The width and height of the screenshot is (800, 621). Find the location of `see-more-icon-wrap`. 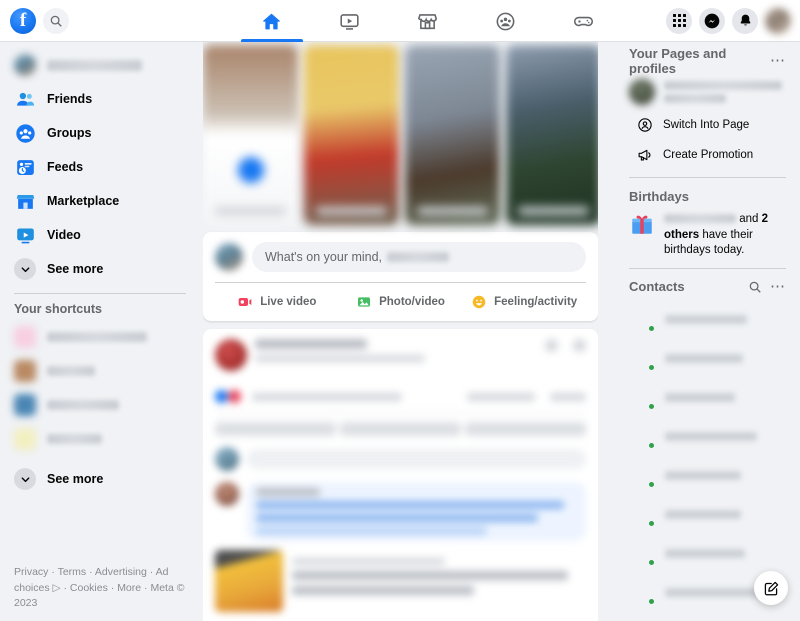

see-more-icon-wrap is located at coordinates (25, 479).